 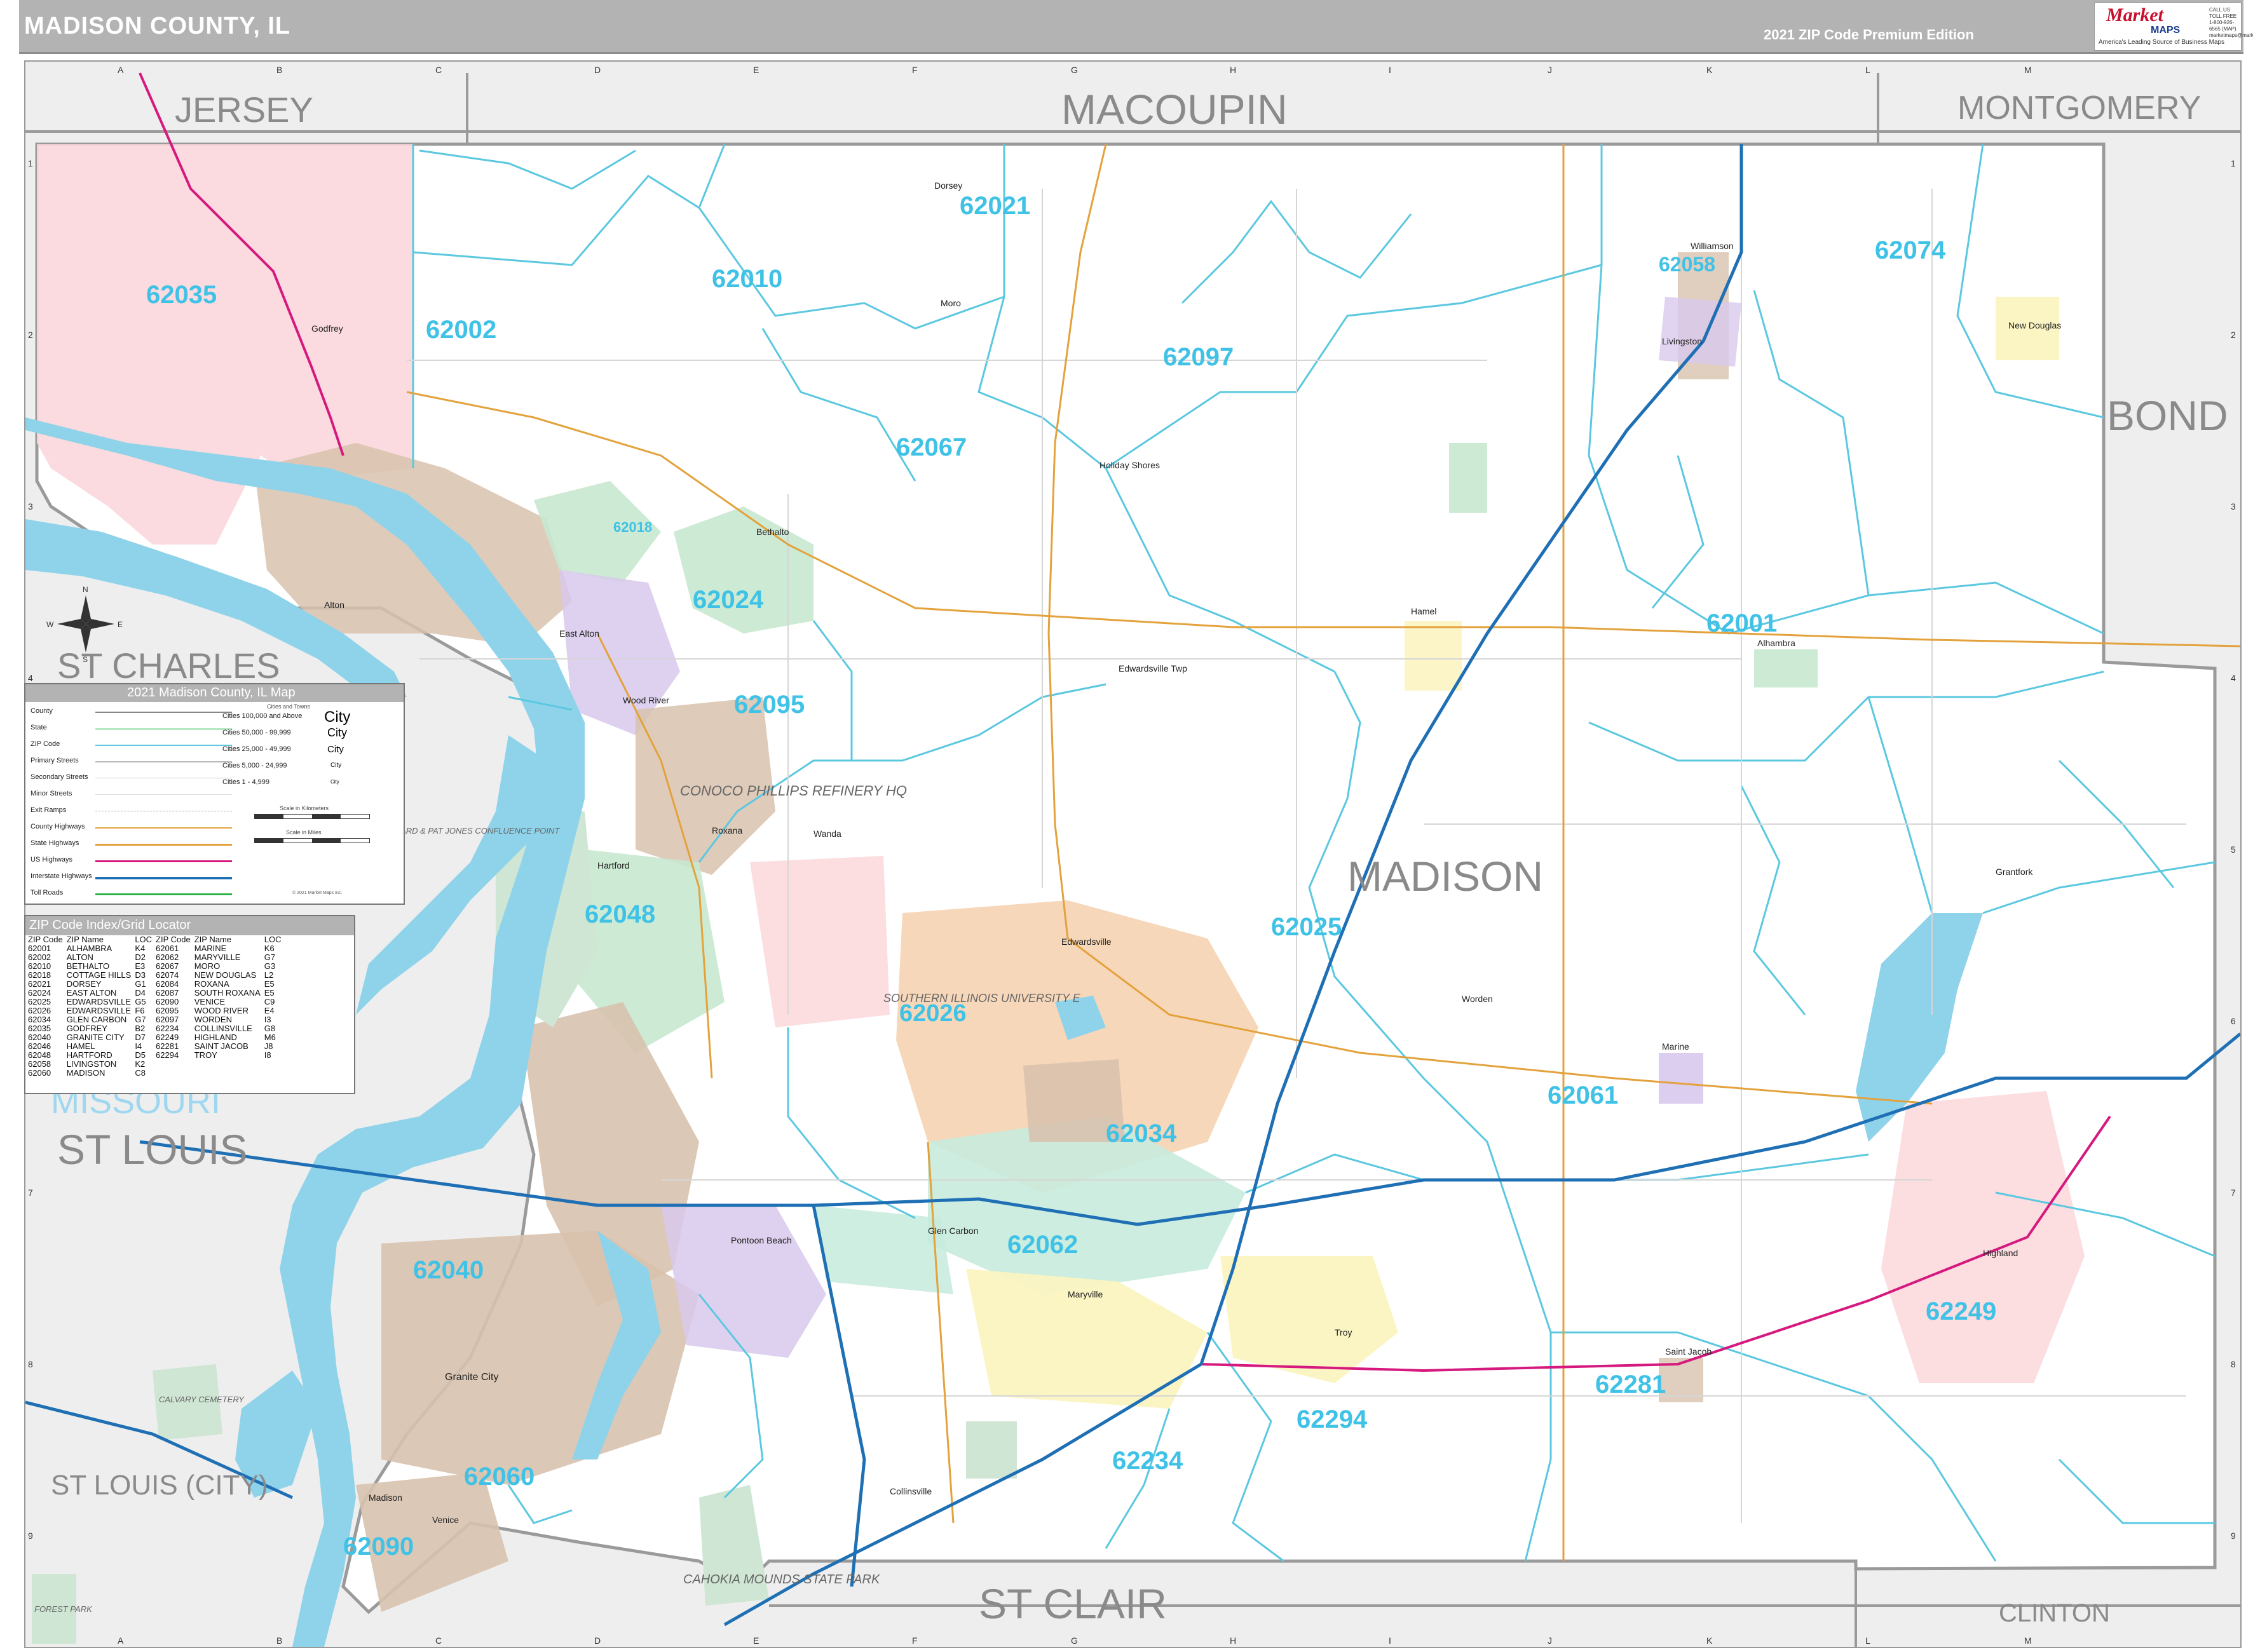 What do you see at coordinates (948, 185) in the screenshot?
I see `city-label: Dorsey` at bounding box center [948, 185].